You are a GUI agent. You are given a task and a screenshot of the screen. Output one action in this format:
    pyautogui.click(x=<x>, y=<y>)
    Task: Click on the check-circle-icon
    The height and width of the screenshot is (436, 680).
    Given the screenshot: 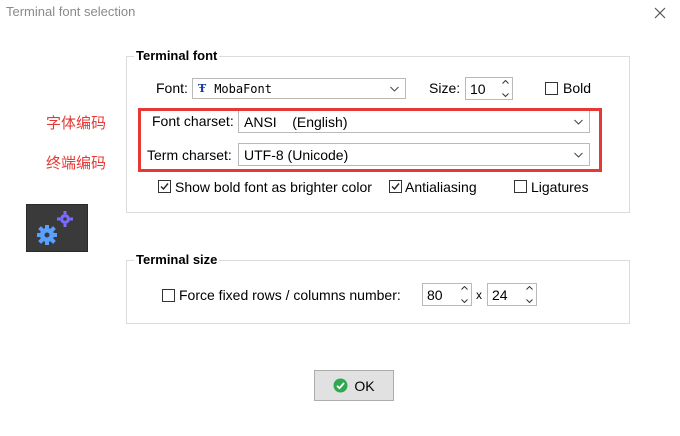 What is the action you would take?
    pyautogui.click(x=340, y=385)
    